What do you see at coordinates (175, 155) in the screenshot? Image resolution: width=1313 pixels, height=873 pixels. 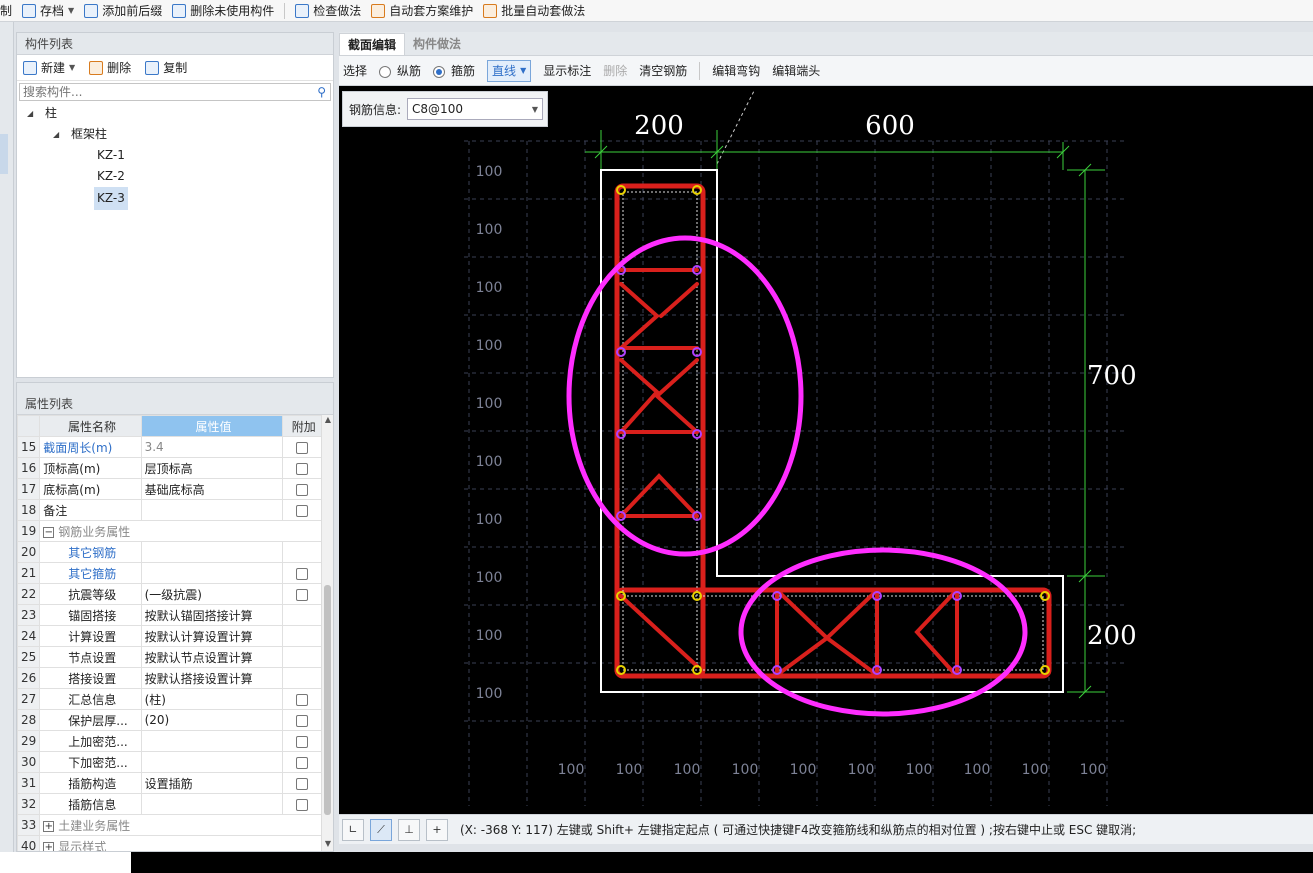 I see `tree-item-kz1: KZ-1` at bounding box center [175, 155].